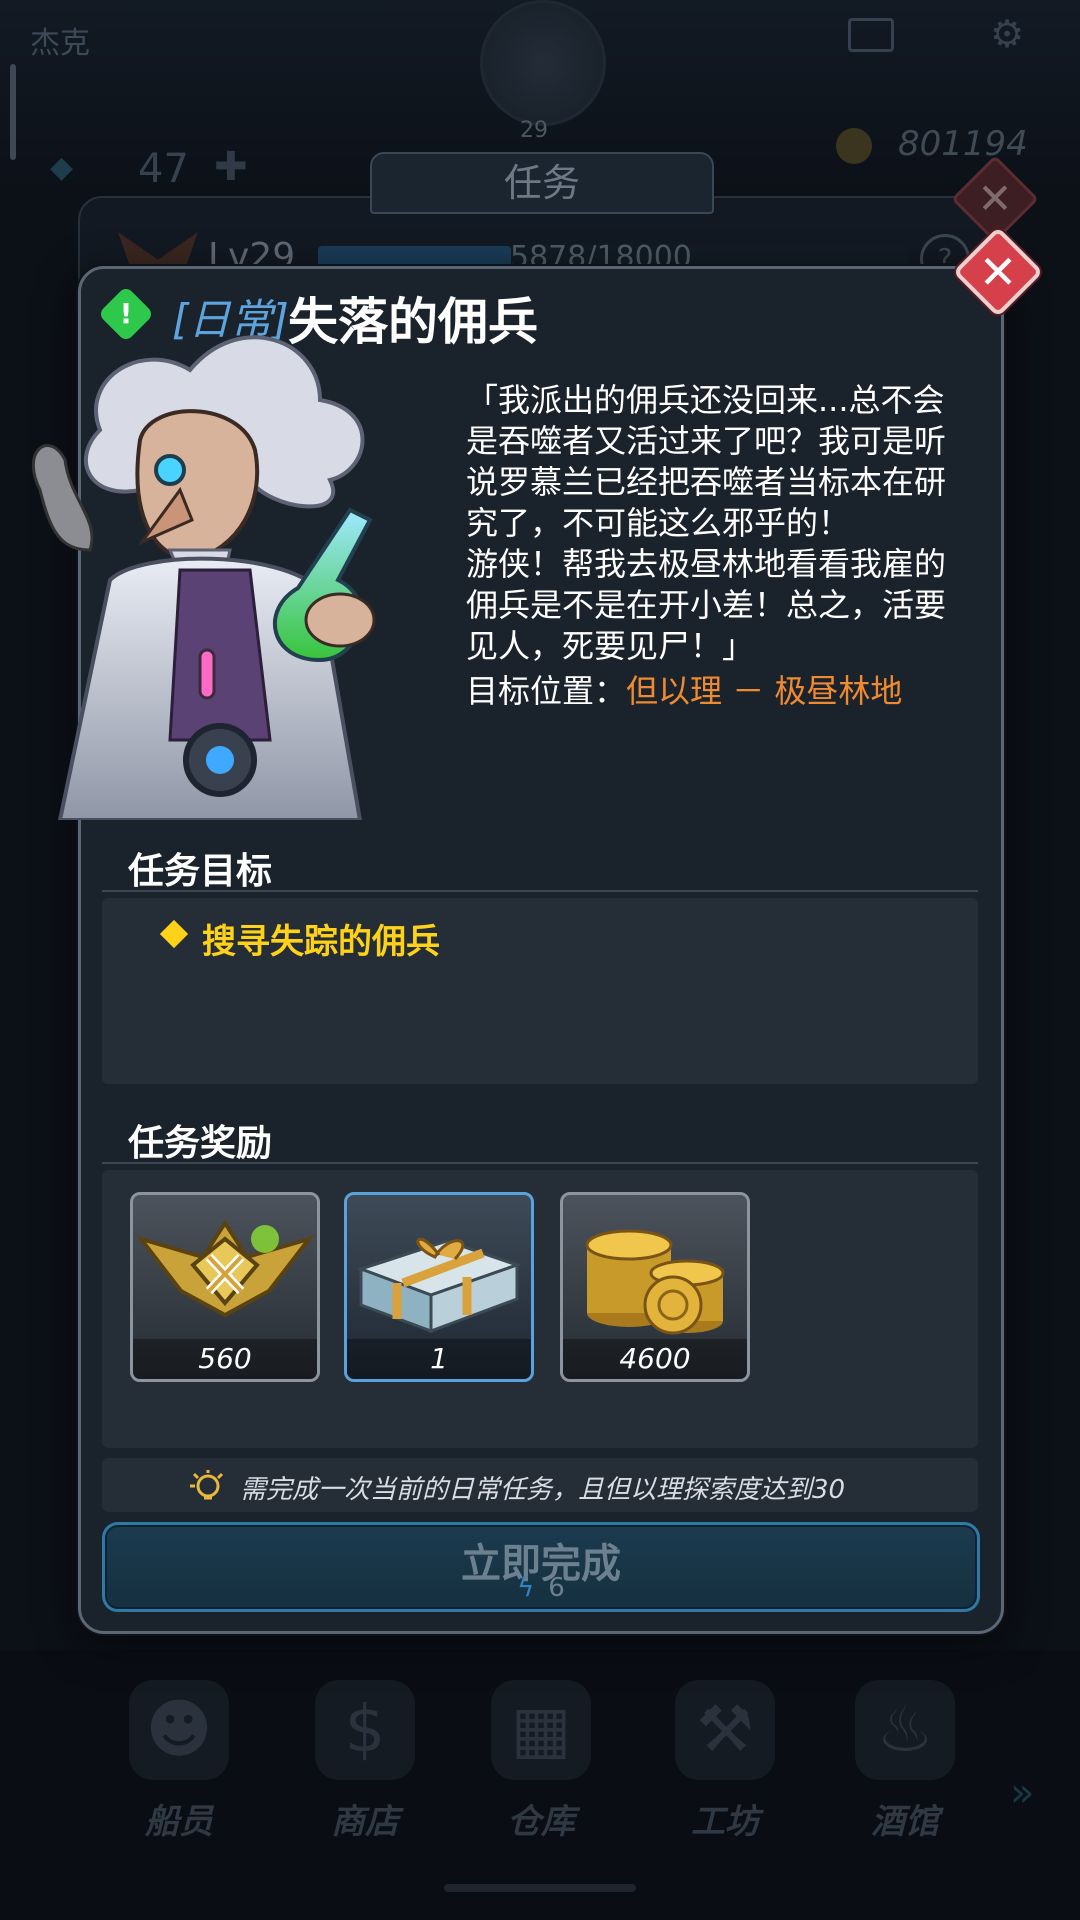 This screenshot has height=1920, width=1080. Describe the element at coordinates (706, 605) in the screenshot. I see `description-line: 佣兵是不是在开小差！总之，活要` at that location.